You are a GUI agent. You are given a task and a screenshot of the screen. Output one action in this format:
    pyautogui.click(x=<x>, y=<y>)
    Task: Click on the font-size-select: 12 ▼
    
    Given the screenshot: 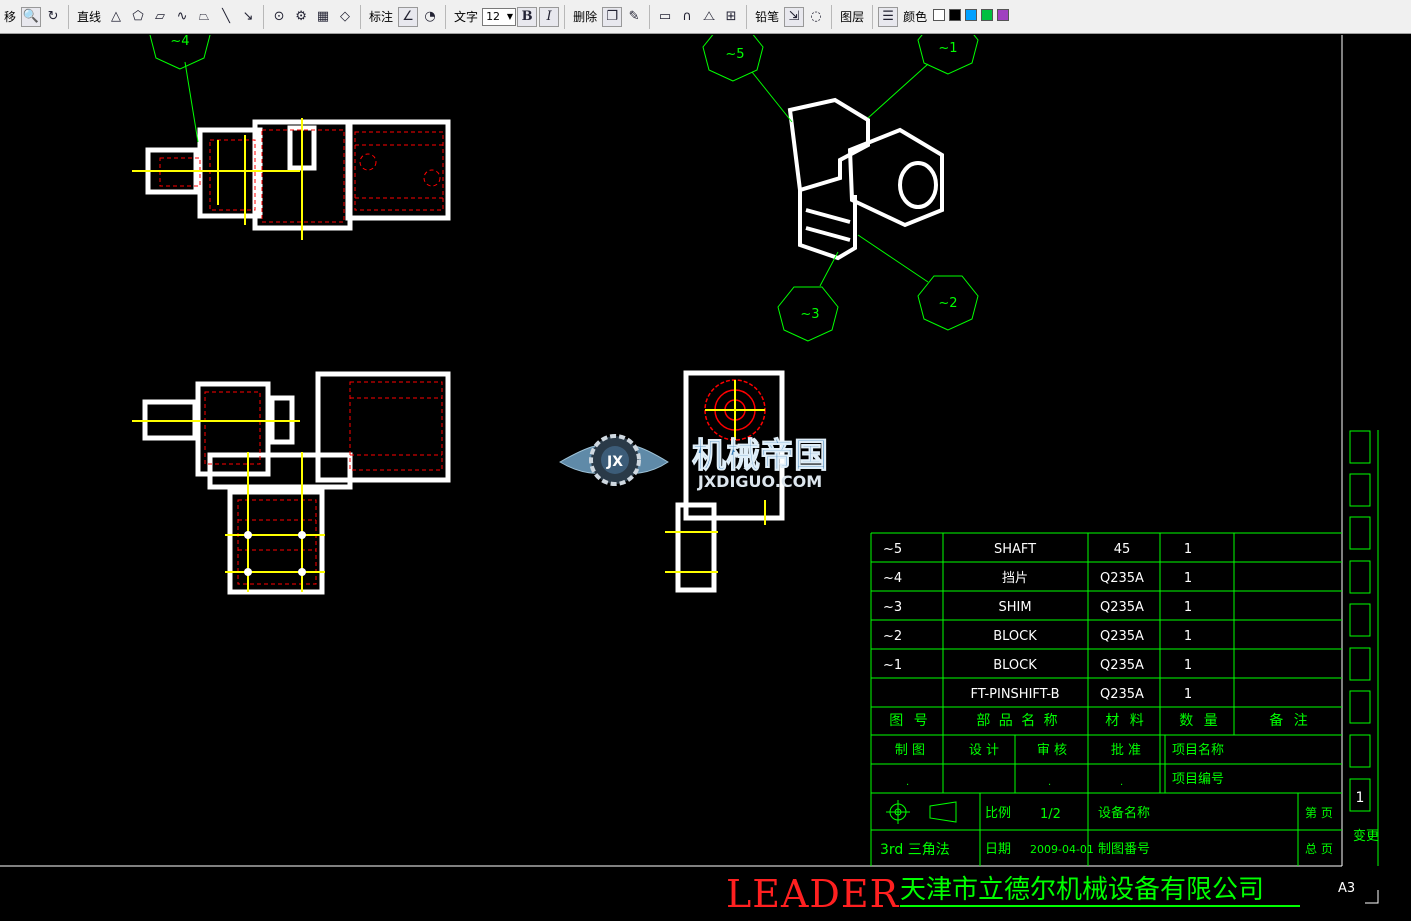 What is the action you would take?
    pyautogui.click(x=499, y=16)
    